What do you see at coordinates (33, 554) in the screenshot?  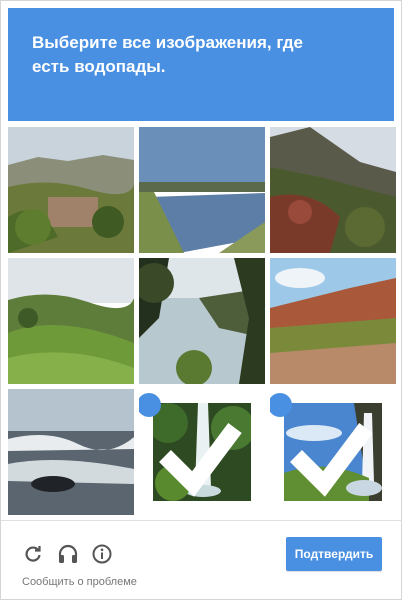 I see `reload-icon` at bounding box center [33, 554].